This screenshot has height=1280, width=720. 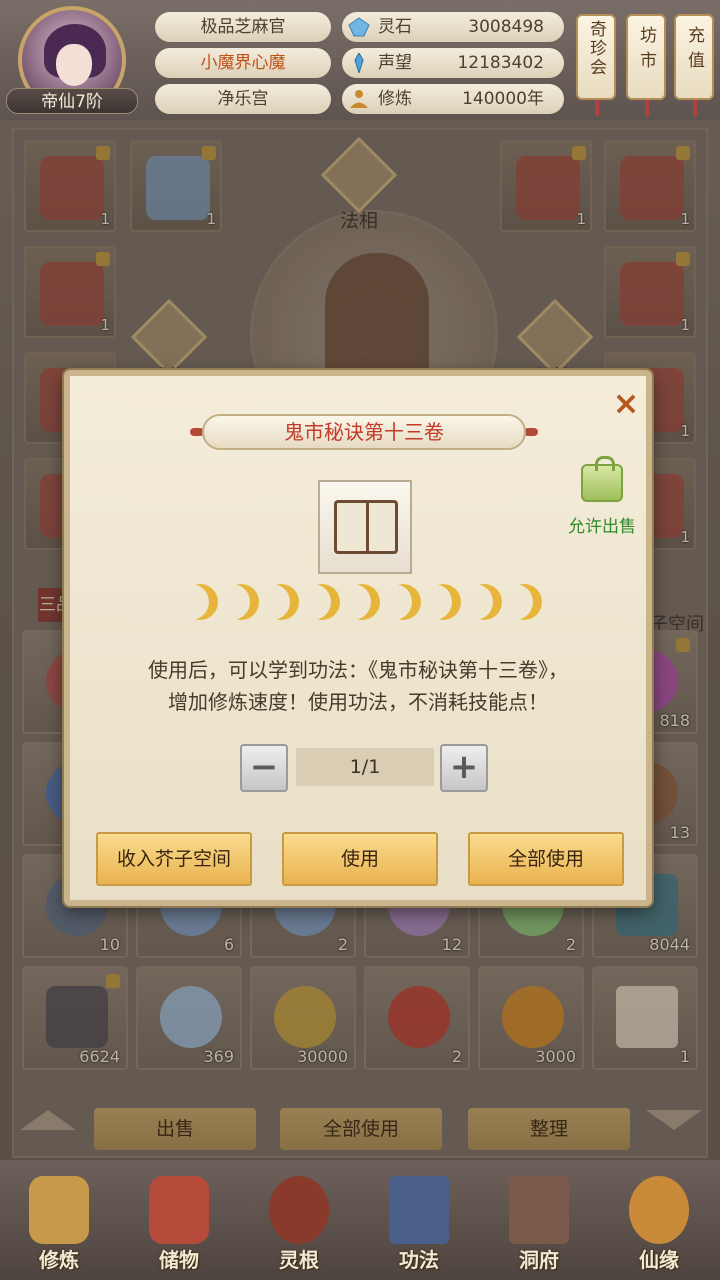 What do you see at coordinates (74, 65) in the screenshot?
I see `avatar-face` at bounding box center [74, 65].